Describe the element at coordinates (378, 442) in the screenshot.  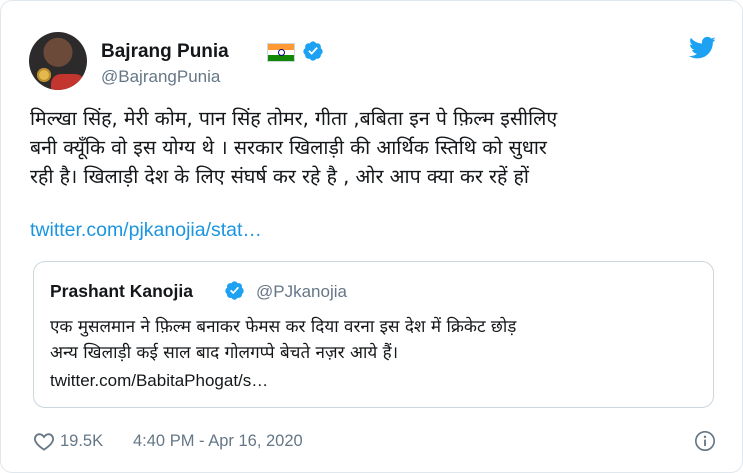
I see `tweet-footer: 19.5K 4:40 PM - Apr 16, 2020` at that location.